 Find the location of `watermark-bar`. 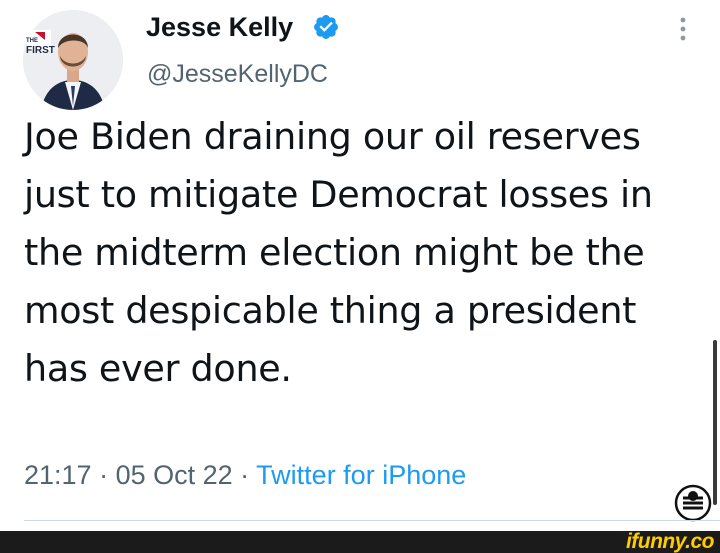

watermark-bar is located at coordinates (360, 542).